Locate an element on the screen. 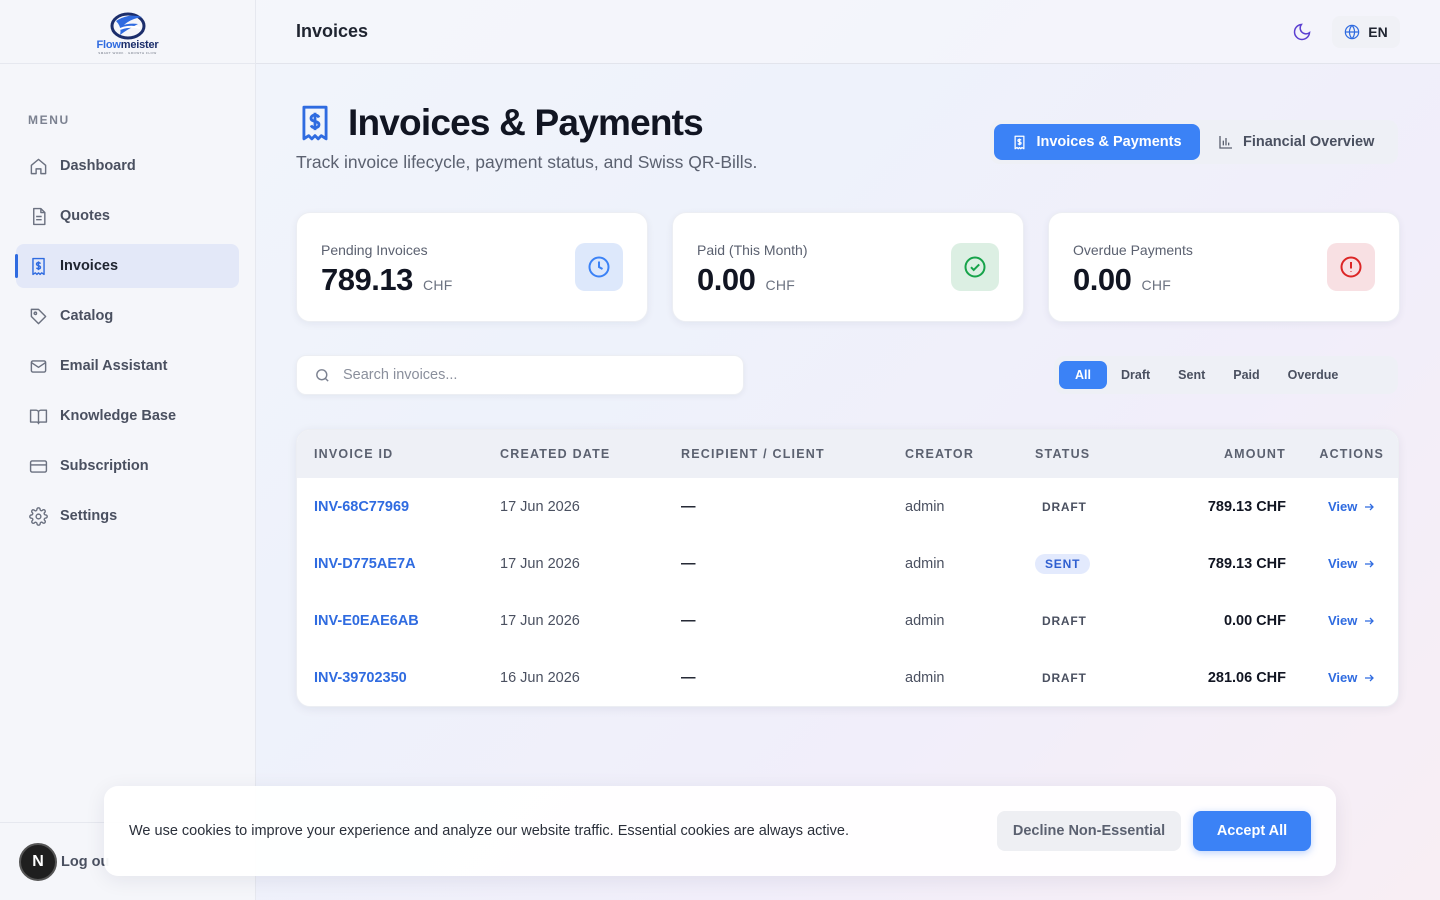 The image size is (1440, 900). filter-draft: Draft is located at coordinates (1135, 375).